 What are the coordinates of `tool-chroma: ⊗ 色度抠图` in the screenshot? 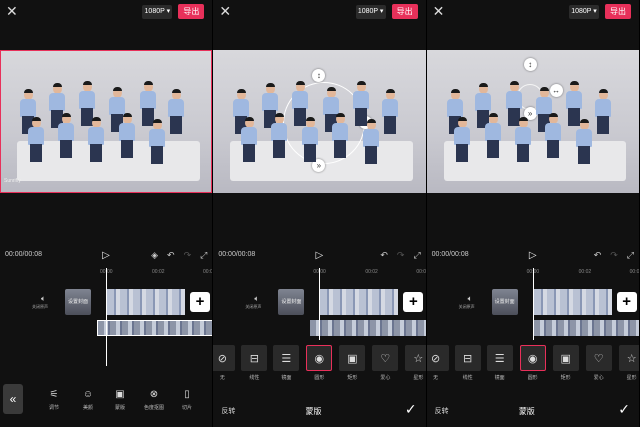 It's located at (154, 399).